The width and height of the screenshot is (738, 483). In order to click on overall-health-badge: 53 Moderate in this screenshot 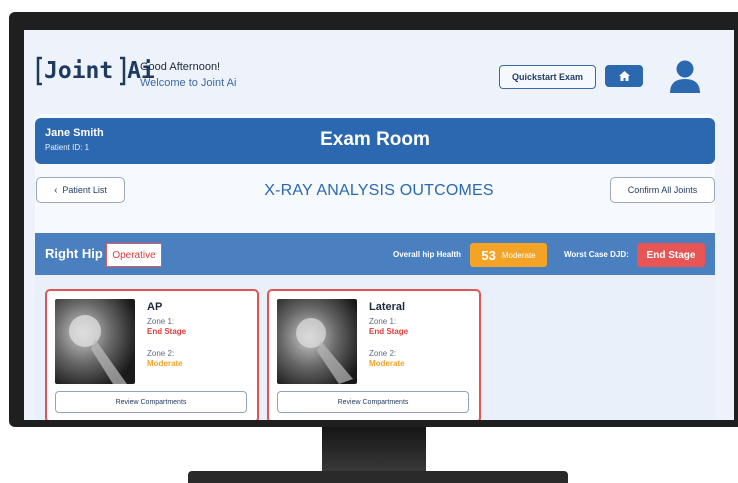, I will do `click(508, 255)`.